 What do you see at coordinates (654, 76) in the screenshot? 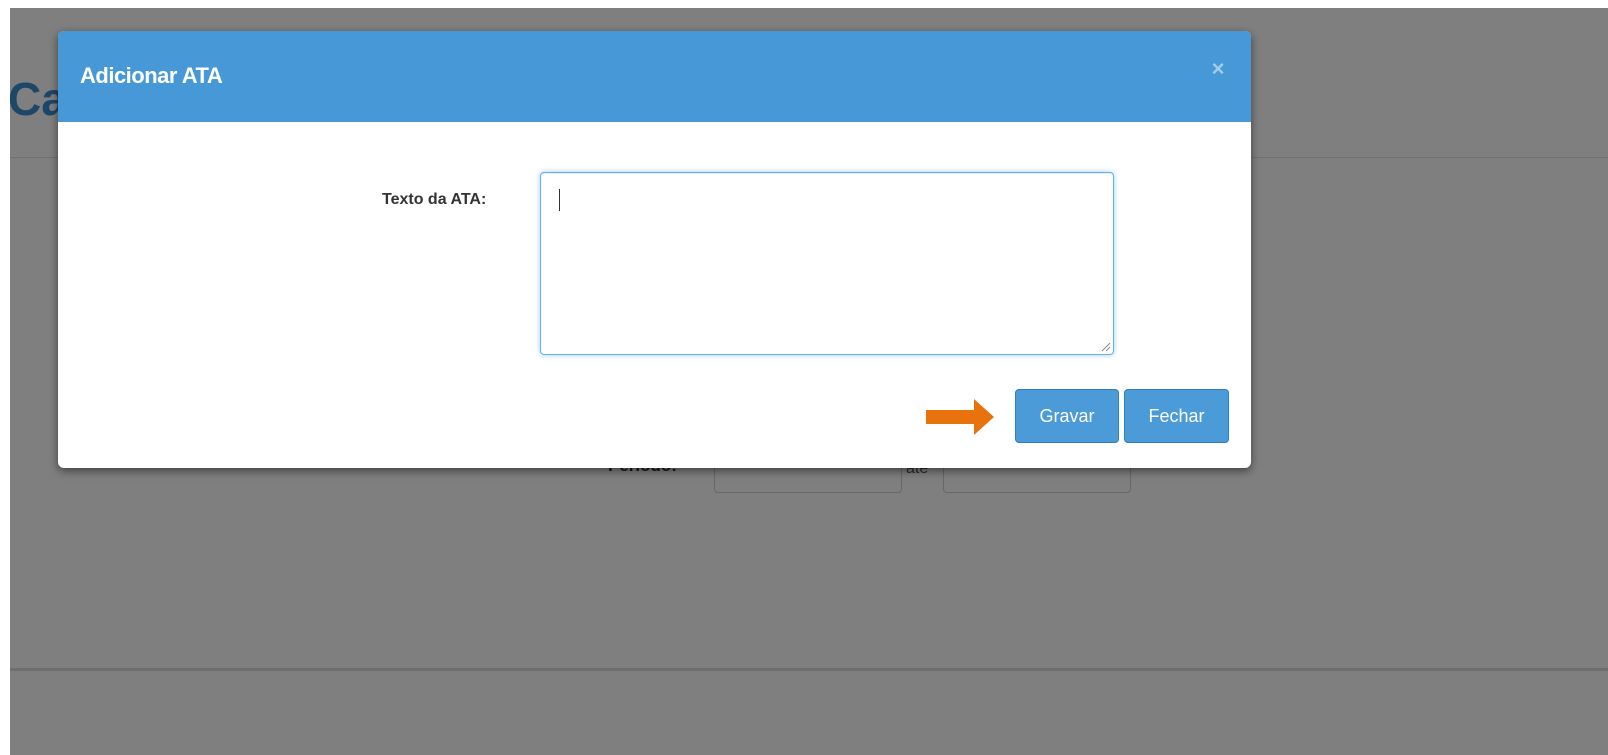
I see `modal-header: Adicionar ATA ×` at bounding box center [654, 76].